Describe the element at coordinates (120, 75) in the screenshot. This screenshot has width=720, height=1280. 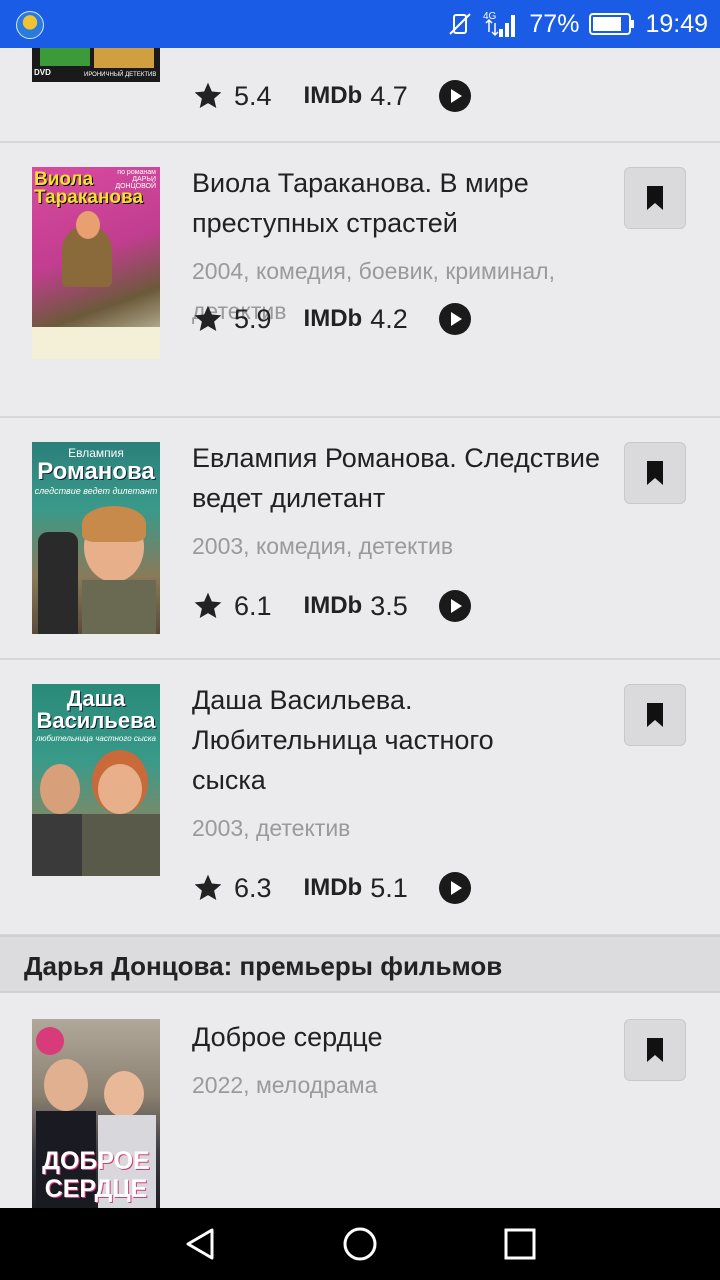
I see `poster-caption: ИРОНИЧНЫЙ ДЕТЕКТИВ` at that location.